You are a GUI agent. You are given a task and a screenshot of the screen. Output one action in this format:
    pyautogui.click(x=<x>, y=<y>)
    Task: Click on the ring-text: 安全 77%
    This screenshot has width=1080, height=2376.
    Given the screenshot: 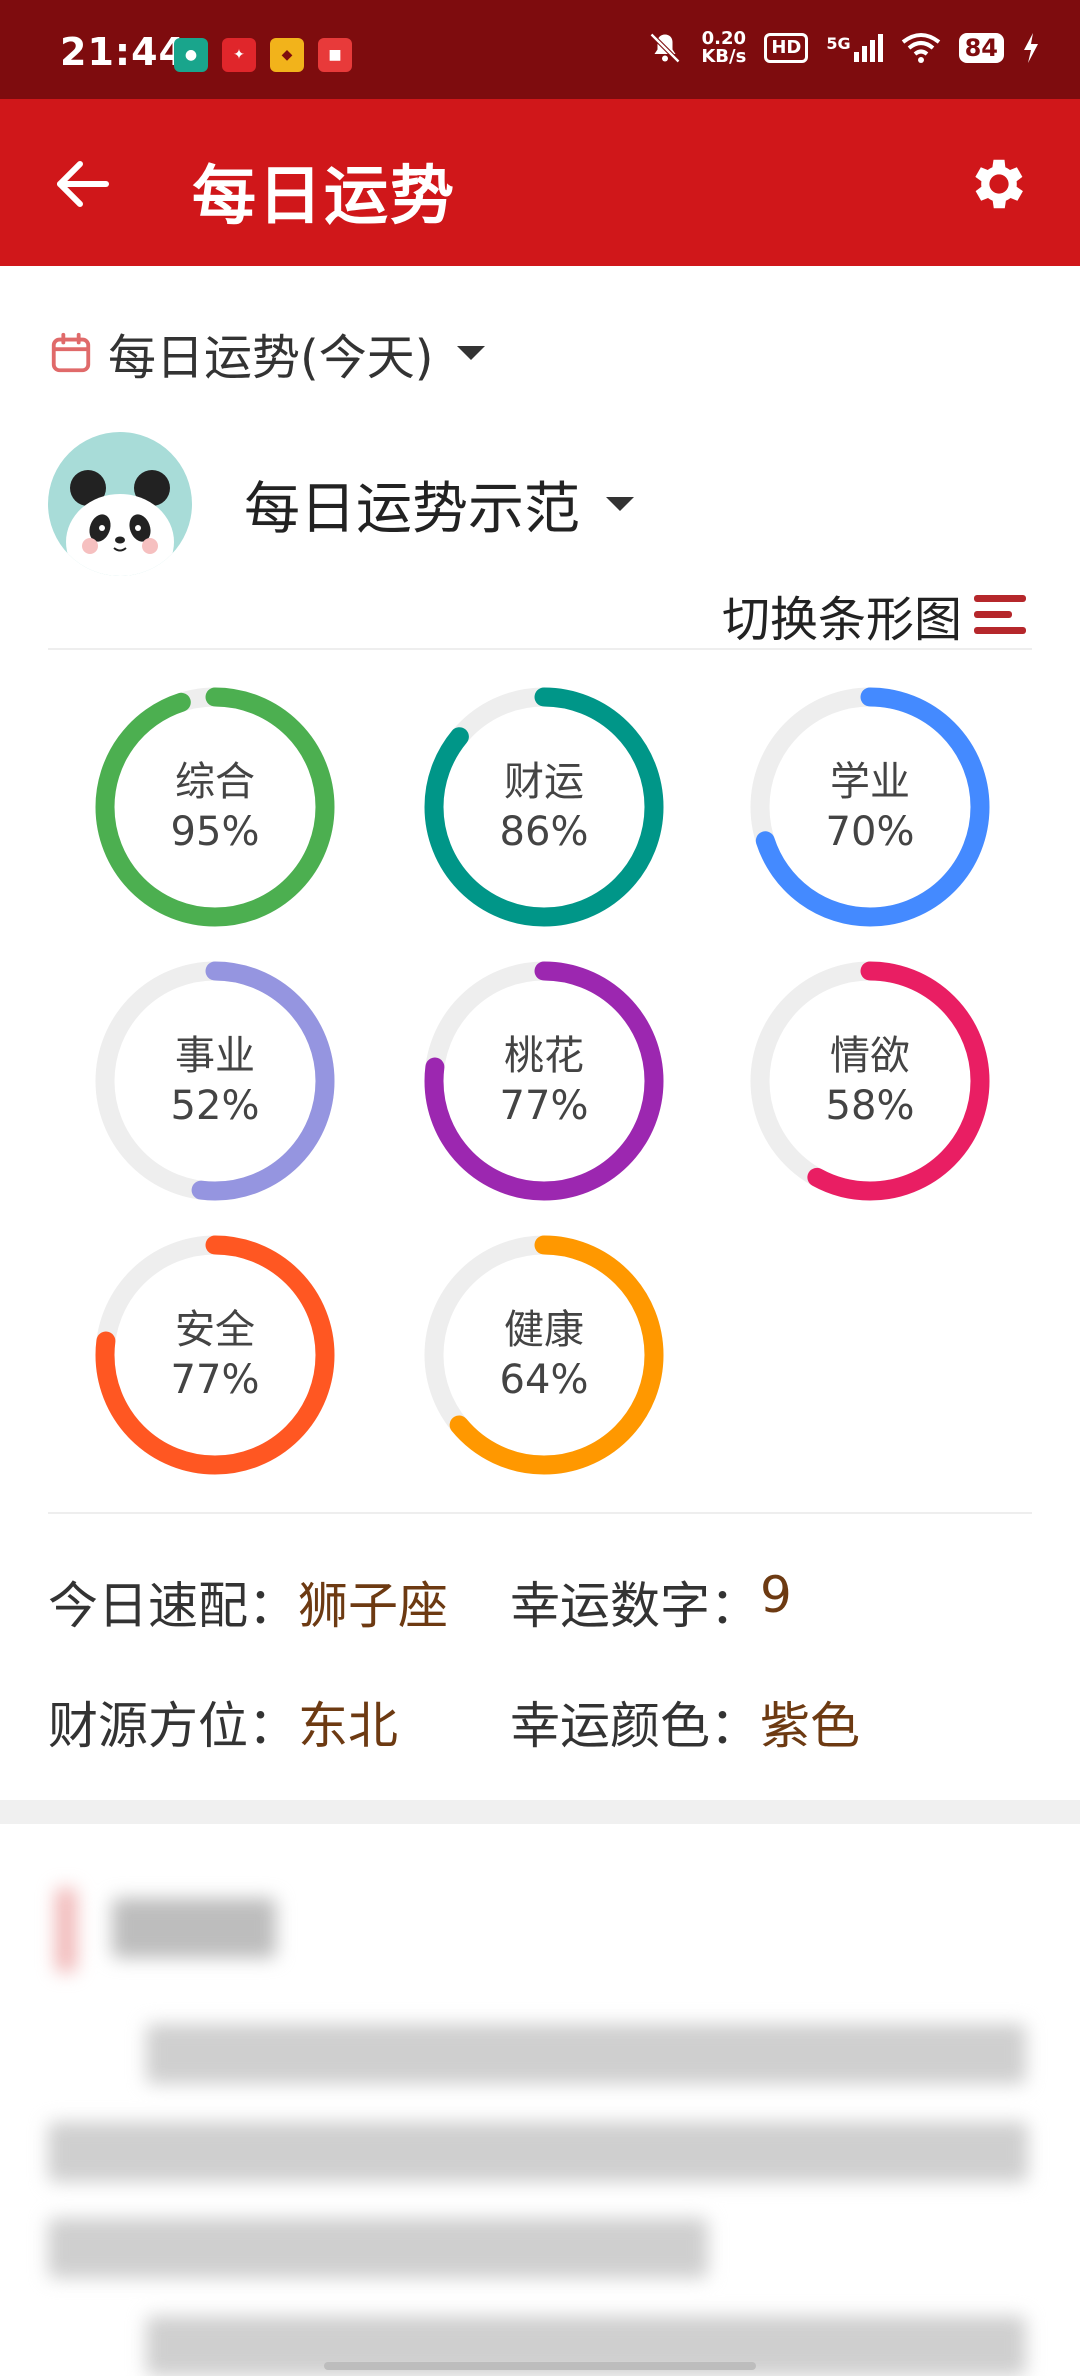 What is the action you would take?
    pyautogui.click(x=215, y=1355)
    